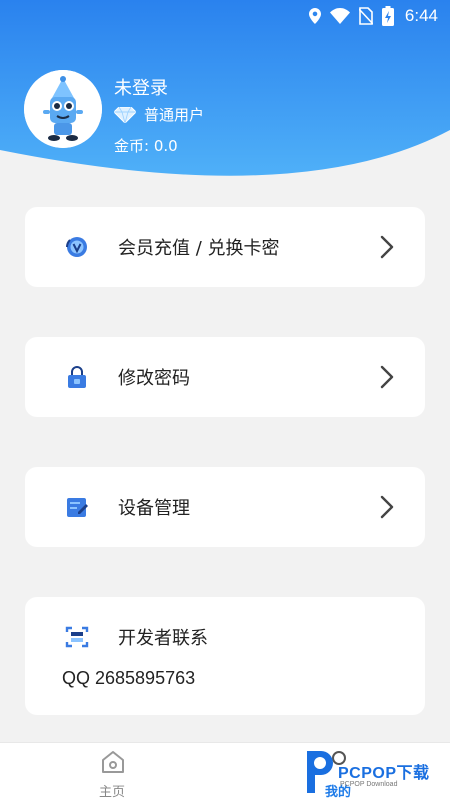  I want to click on menu-item-label: 会员充值 / 兑换卡密, so click(199, 248).